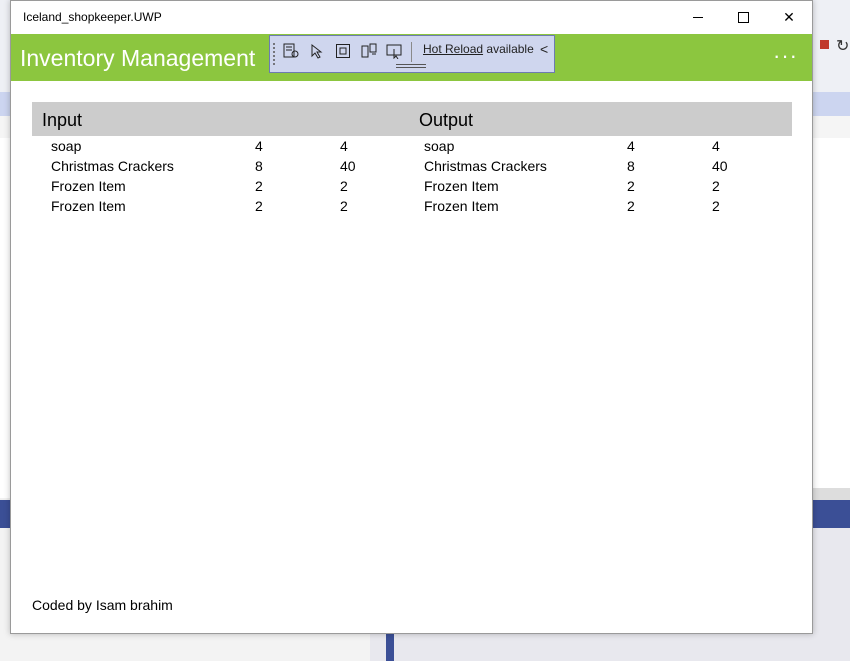 This screenshot has height=661, width=850. I want to click on maximize-icon, so click(743, 17).